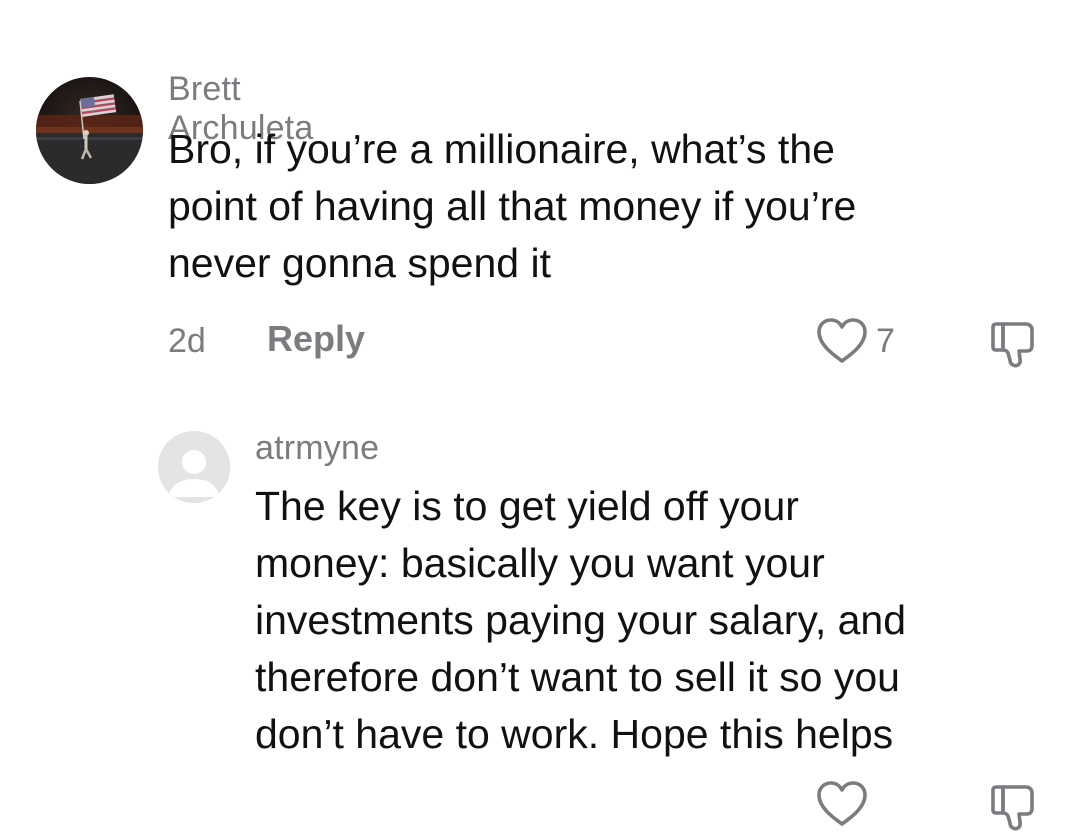  What do you see at coordinates (316, 339) in the screenshot?
I see `reply-button: Reply` at bounding box center [316, 339].